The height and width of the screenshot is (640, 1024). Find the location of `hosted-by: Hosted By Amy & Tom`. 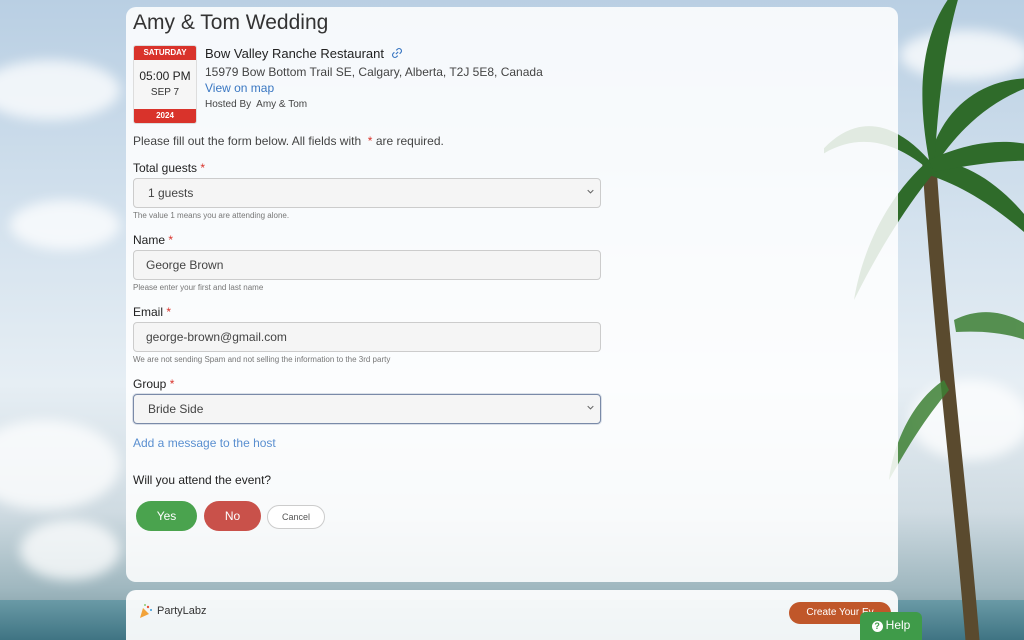

hosted-by: Hosted By Amy & Tom is located at coordinates (256, 104).